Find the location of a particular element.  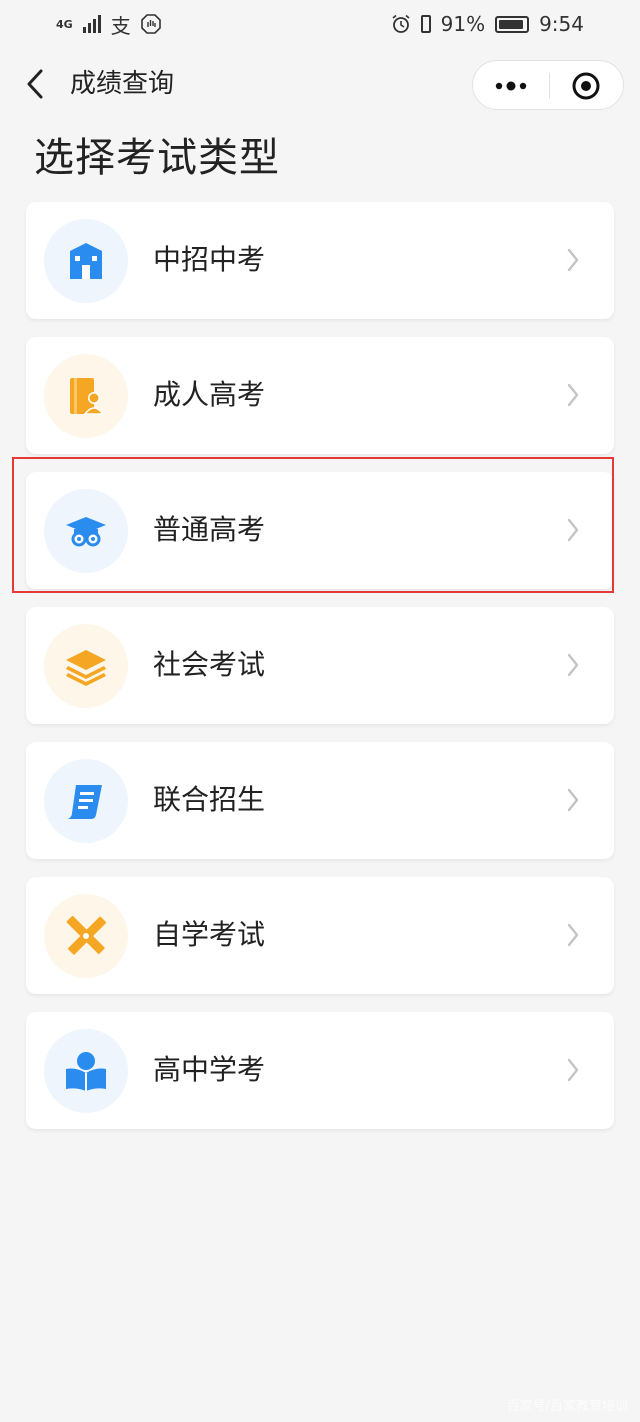

pencil-ruler-icon is located at coordinates (86, 936).